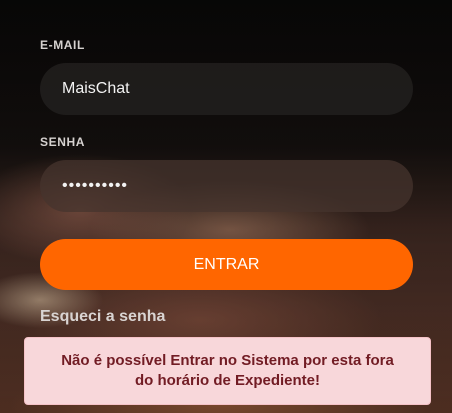 The height and width of the screenshot is (413, 452). I want to click on password-value: ••••••••••, so click(95, 185).